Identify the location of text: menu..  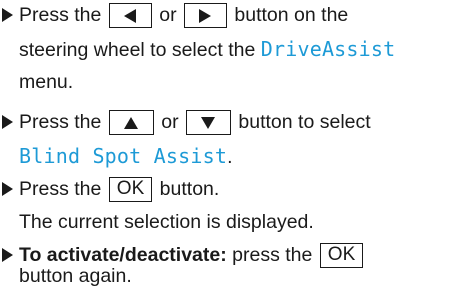
(46, 82).